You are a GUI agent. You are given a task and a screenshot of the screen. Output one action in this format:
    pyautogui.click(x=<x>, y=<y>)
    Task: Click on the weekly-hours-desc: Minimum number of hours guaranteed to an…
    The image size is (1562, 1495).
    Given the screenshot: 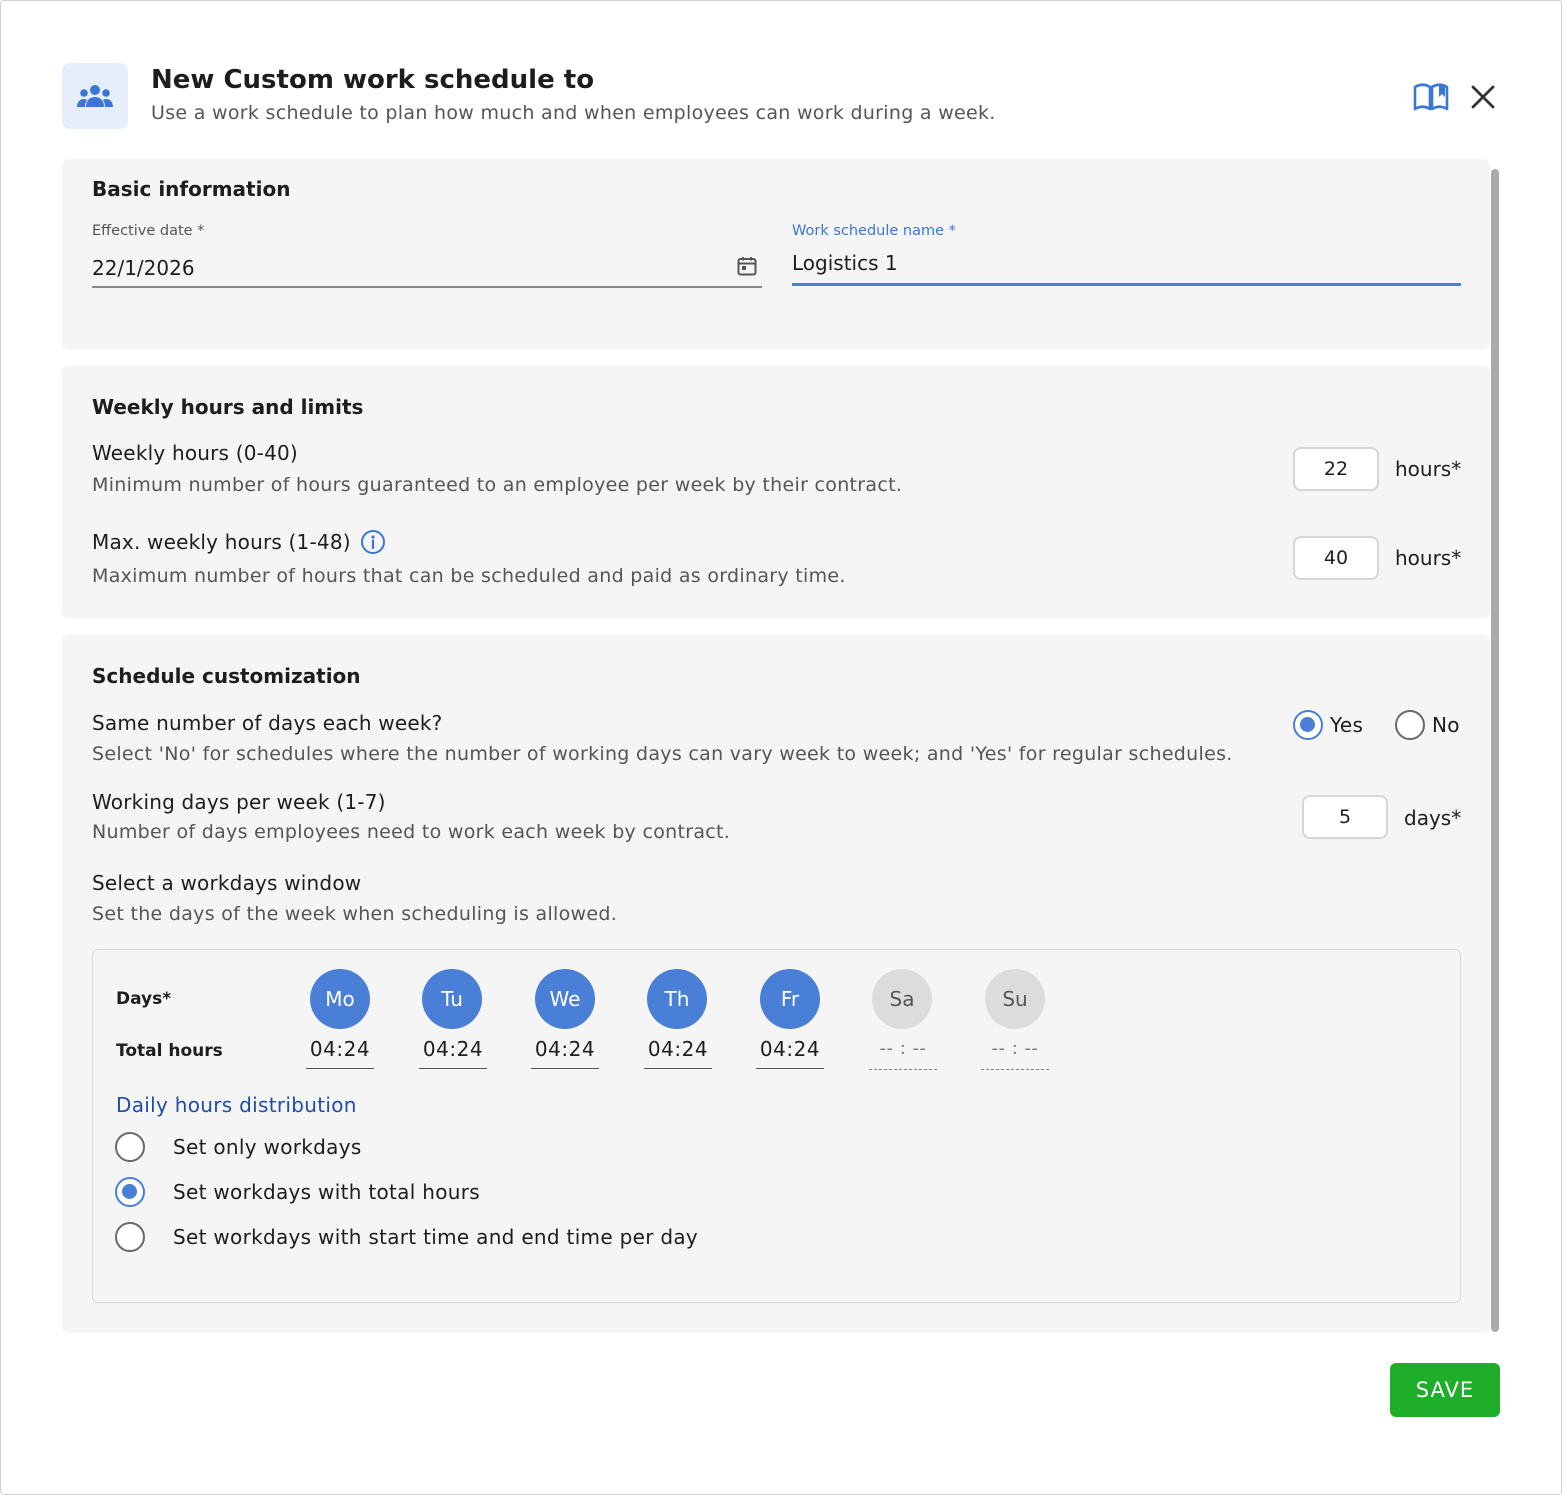 What is the action you would take?
    pyautogui.click(x=497, y=485)
    